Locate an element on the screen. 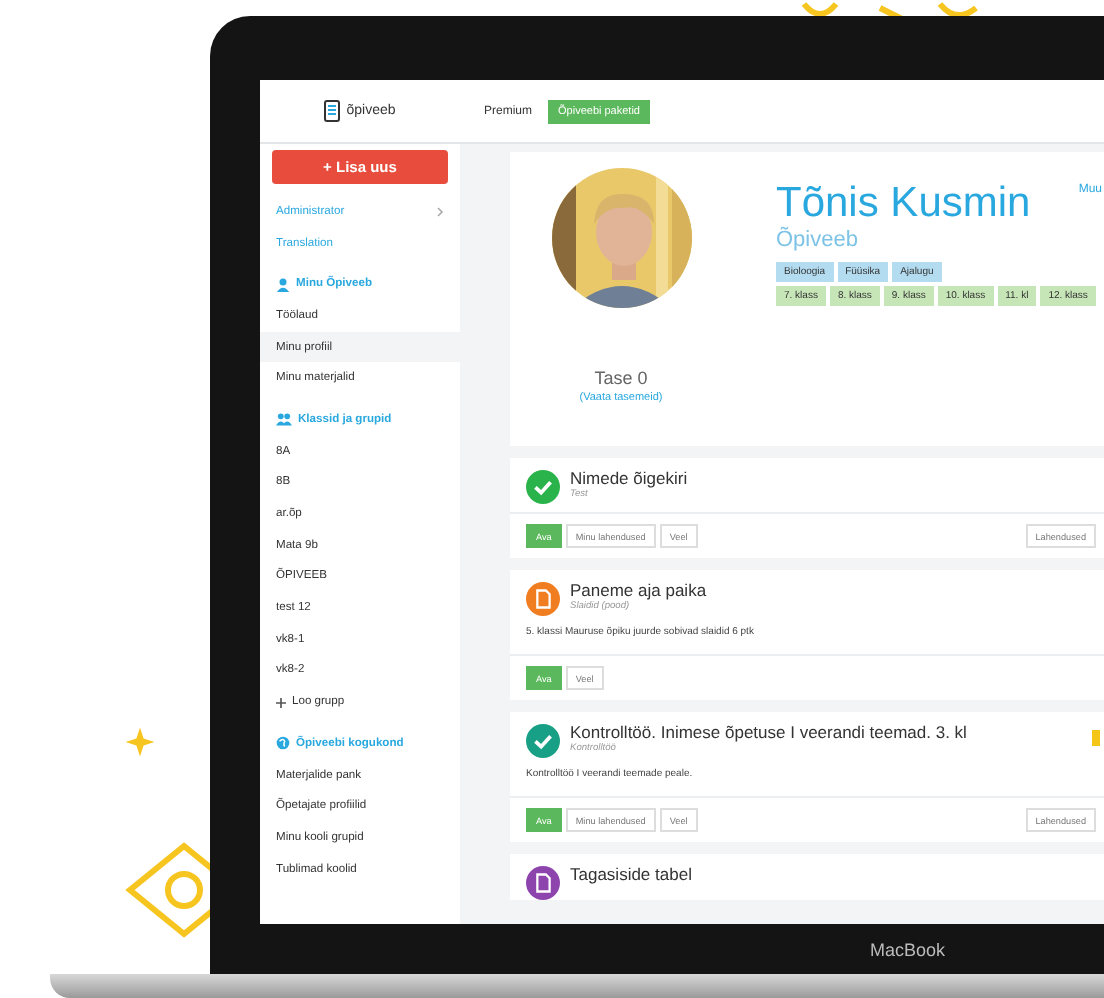 The height and width of the screenshot is (998, 1104). material-title: Paneme aja paika is located at coordinates (638, 590).